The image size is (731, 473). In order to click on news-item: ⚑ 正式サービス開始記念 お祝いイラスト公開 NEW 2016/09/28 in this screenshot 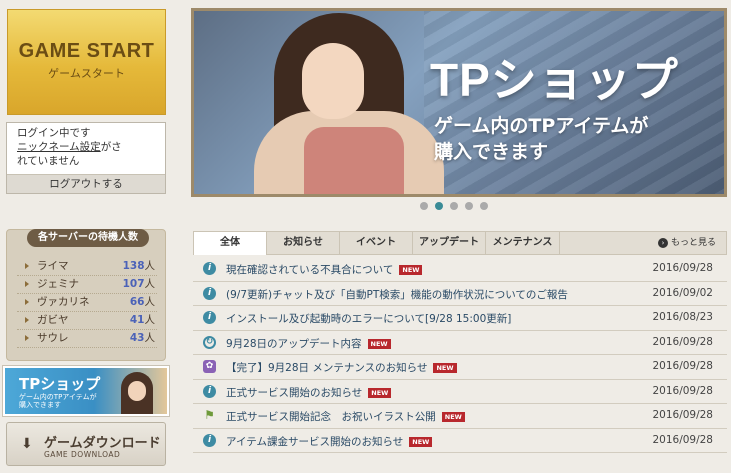, I will do `click(460, 416)`.